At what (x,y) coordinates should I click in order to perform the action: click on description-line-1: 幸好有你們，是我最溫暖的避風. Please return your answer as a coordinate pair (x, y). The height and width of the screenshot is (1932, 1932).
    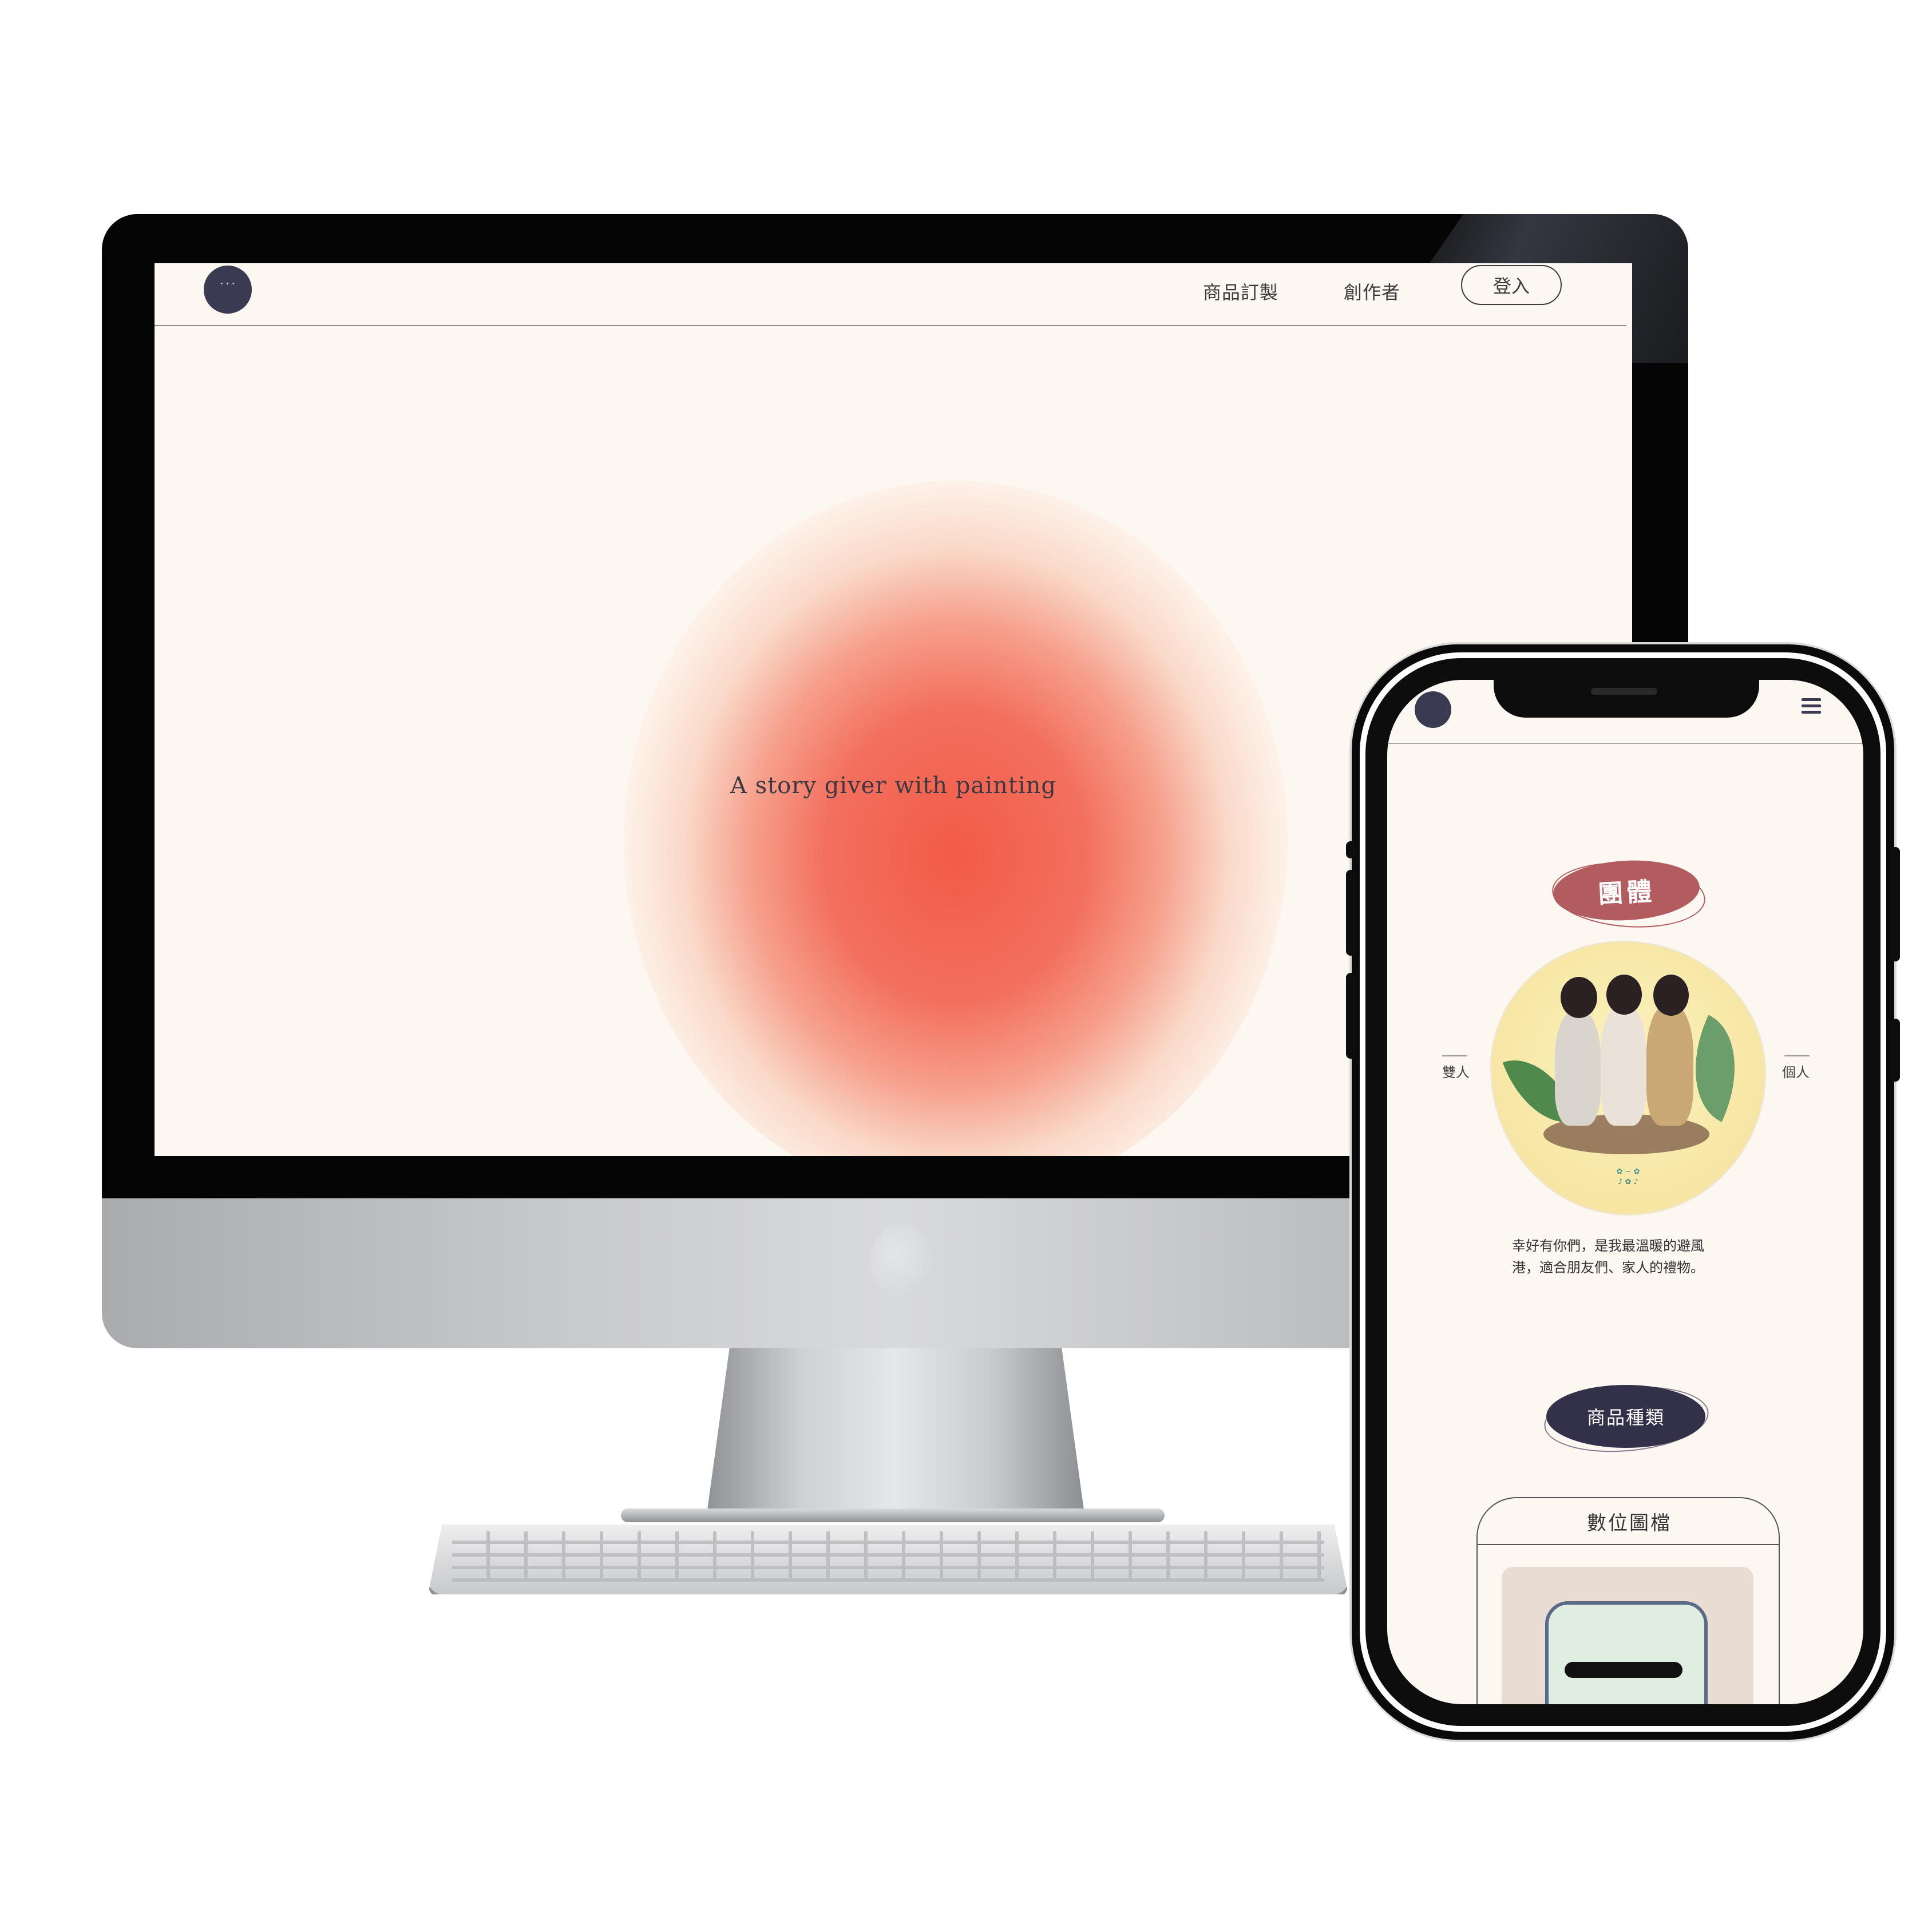
    Looking at the image, I should click on (1608, 1246).